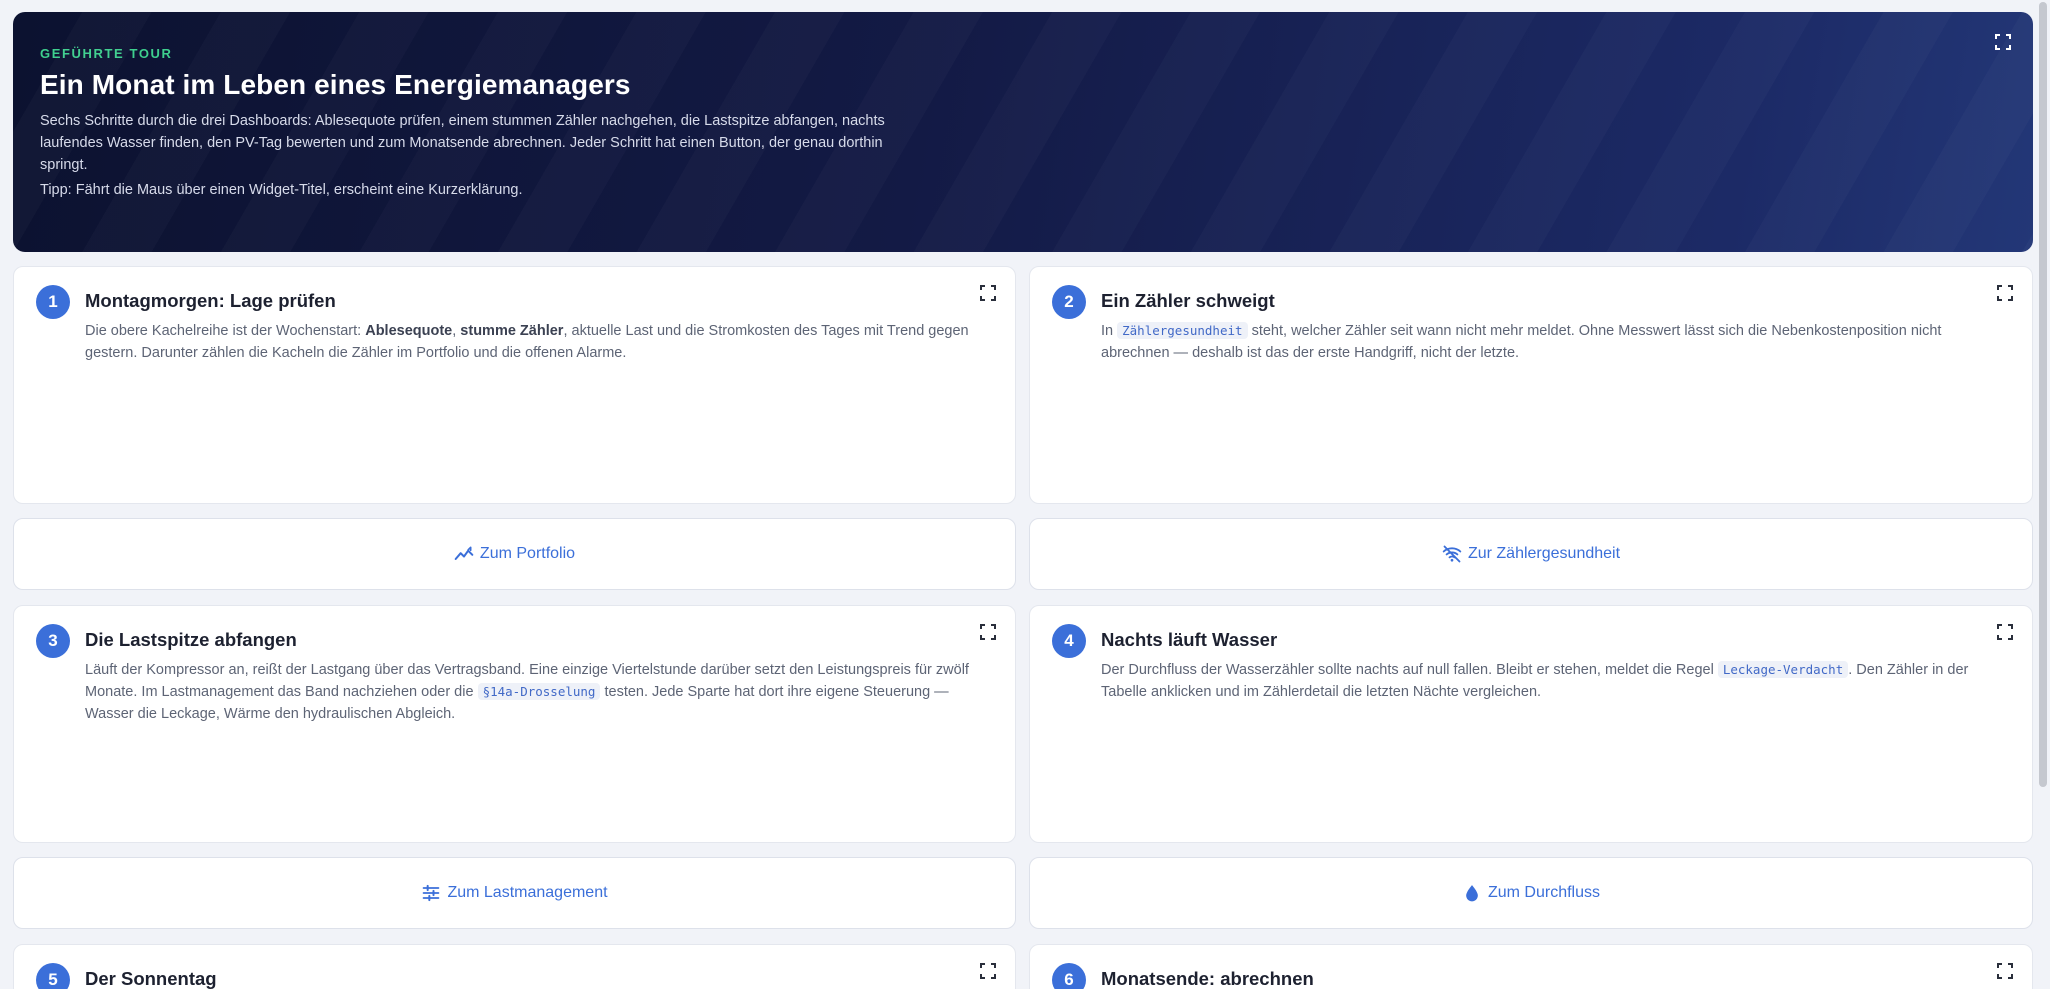 This screenshot has width=2050, height=989. What do you see at coordinates (53, 976) in the screenshot?
I see `step-number-badge: 5` at bounding box center [53, 976].